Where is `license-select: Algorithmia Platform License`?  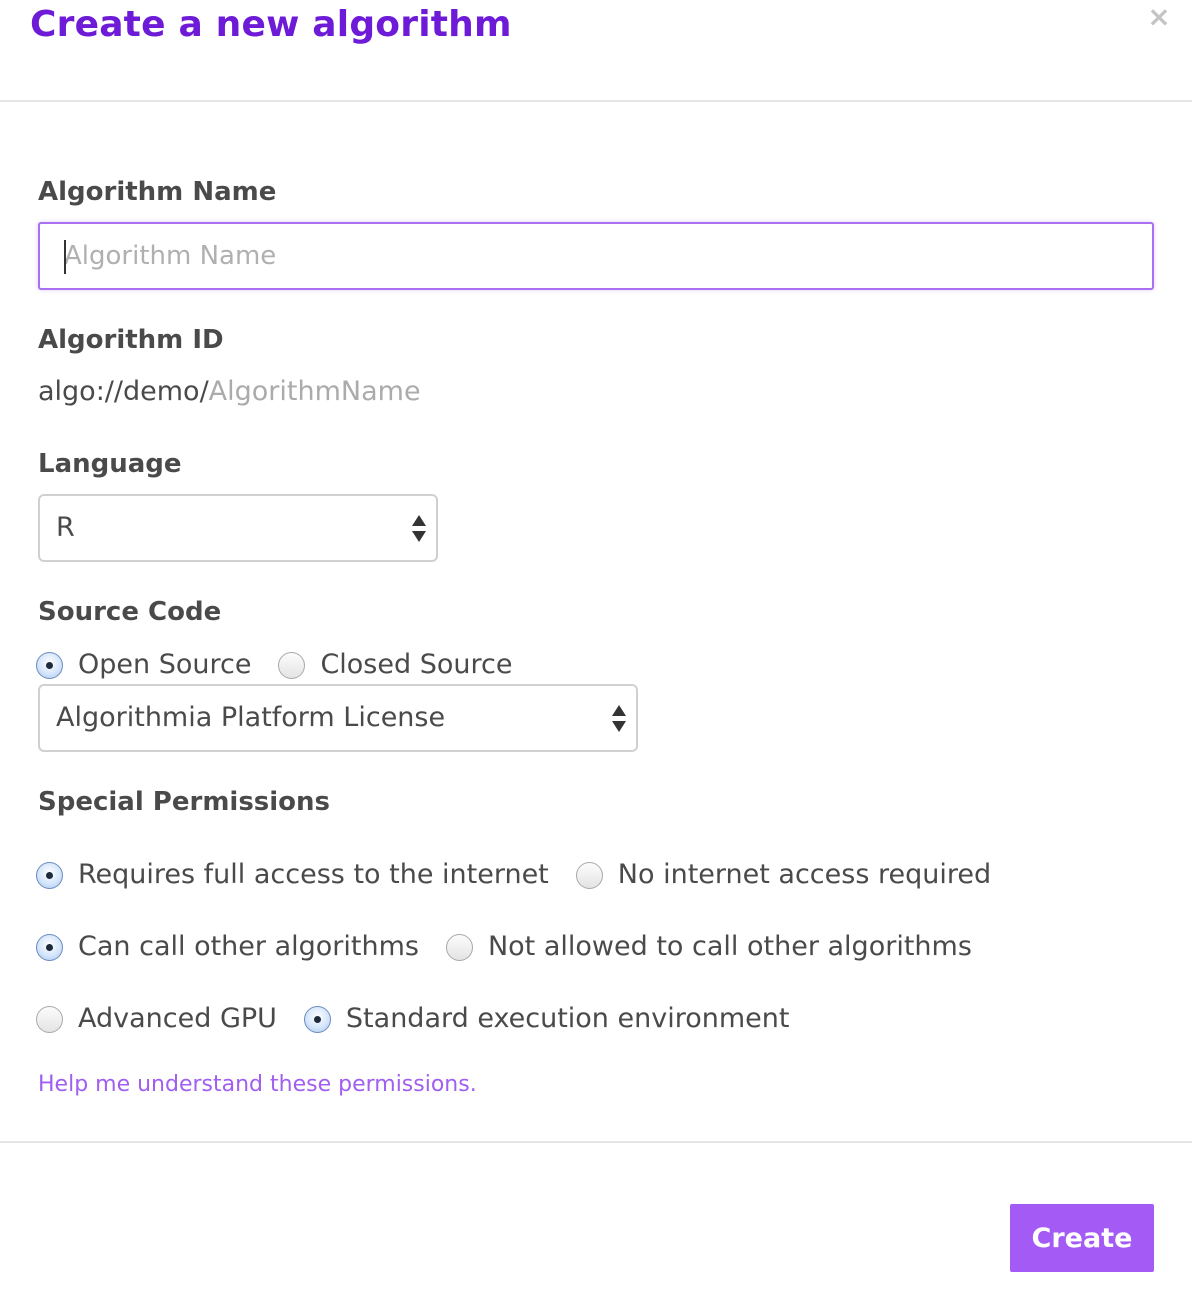 license-select: Algorithmia Platform License is located at coordinates (338, 718).